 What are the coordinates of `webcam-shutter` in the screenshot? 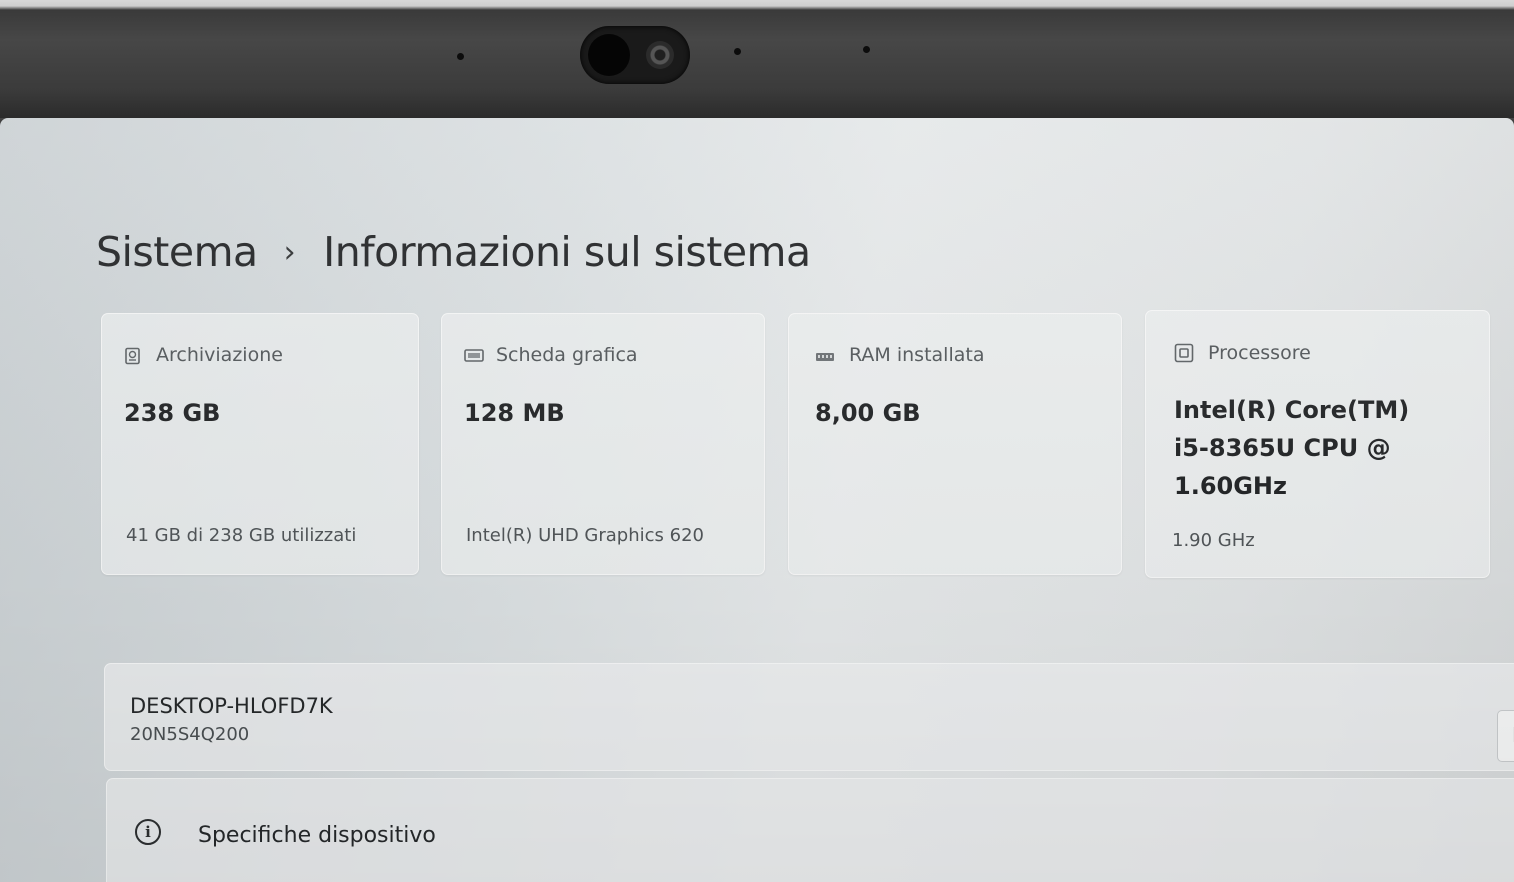 It's located at (609, 55).